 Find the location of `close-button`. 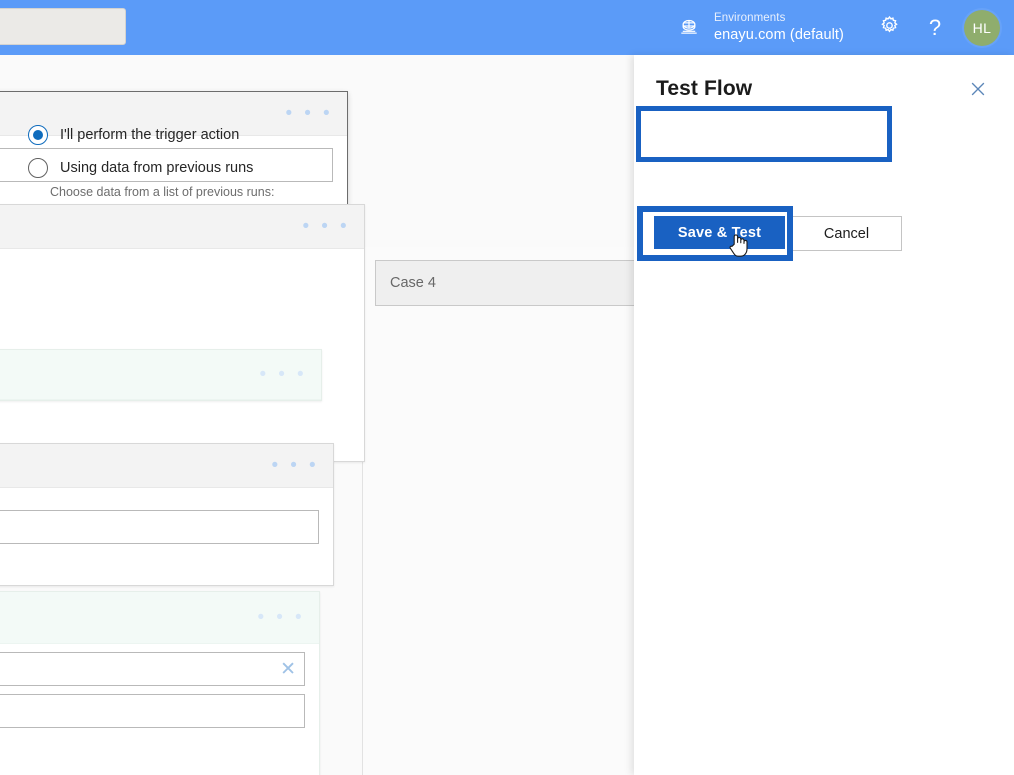

close-button is located at coordinates (978, 91).